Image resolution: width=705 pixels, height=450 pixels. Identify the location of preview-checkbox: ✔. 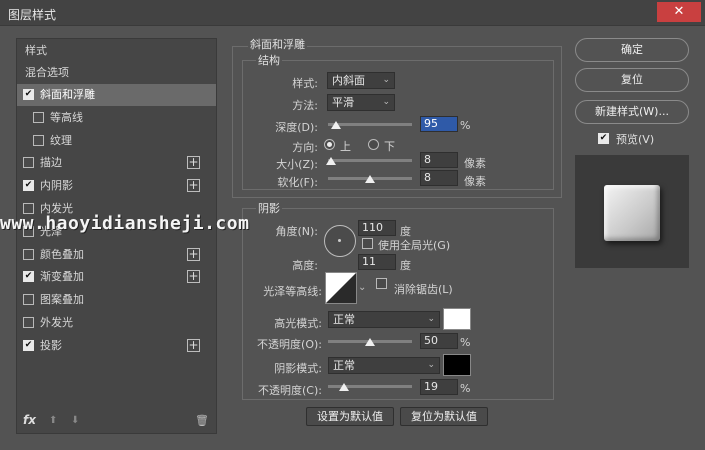
(603, 138).